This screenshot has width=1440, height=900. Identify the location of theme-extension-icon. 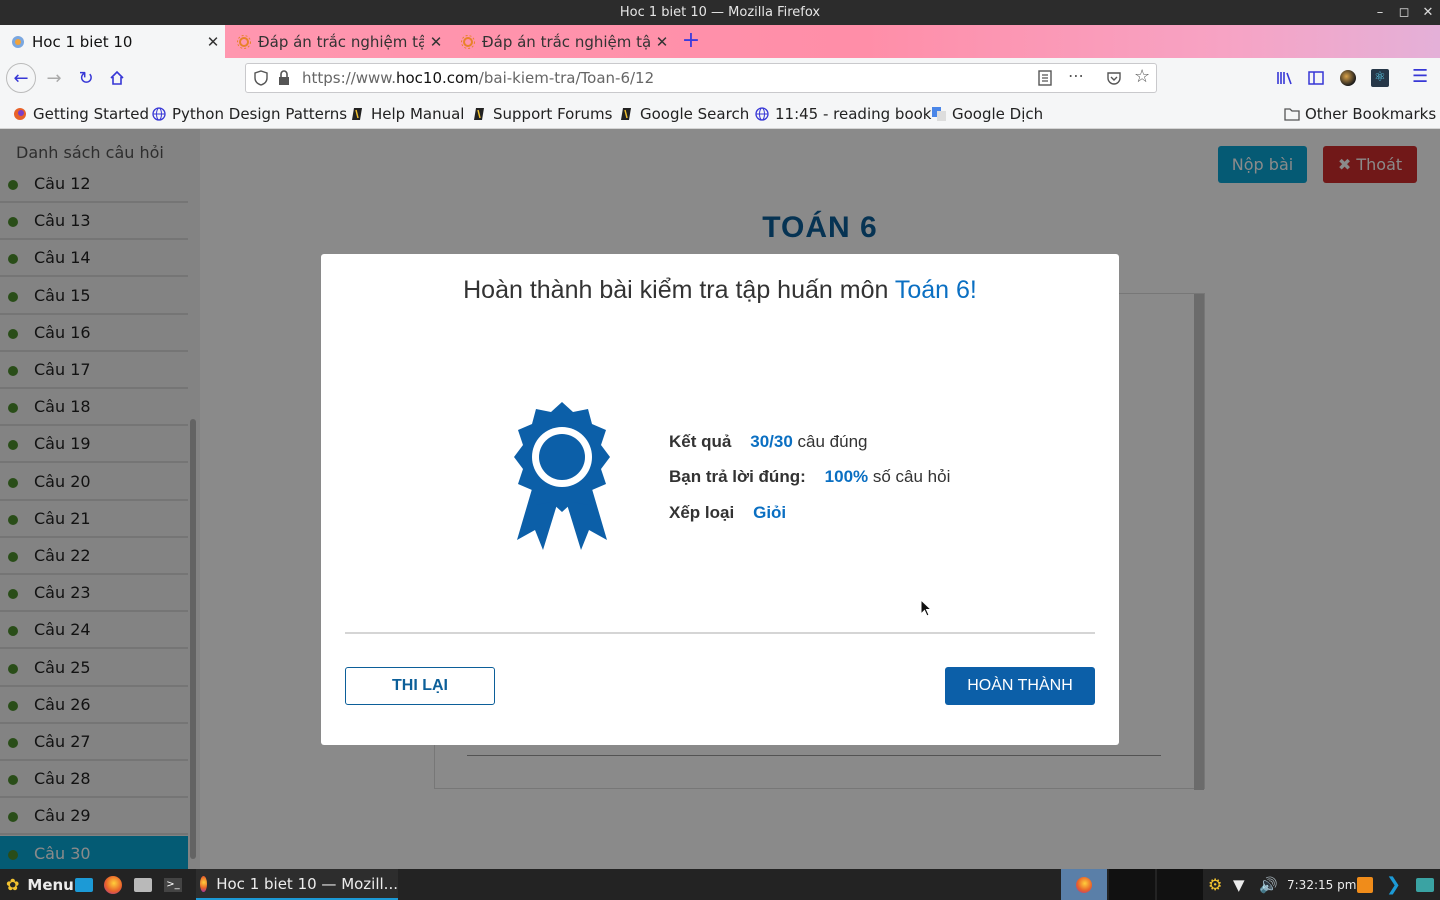
(1348, 78).